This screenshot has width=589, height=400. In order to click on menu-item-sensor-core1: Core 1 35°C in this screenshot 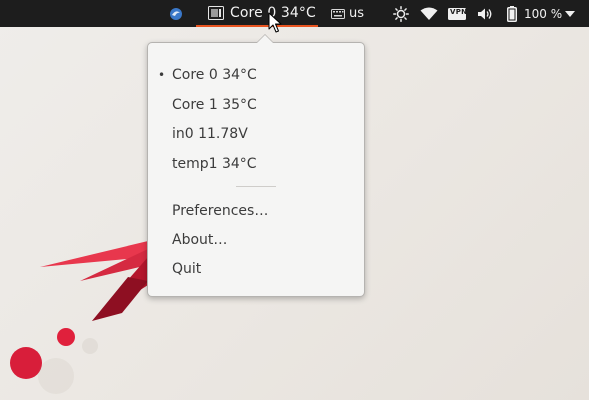, I will do `click(214, 105)`.